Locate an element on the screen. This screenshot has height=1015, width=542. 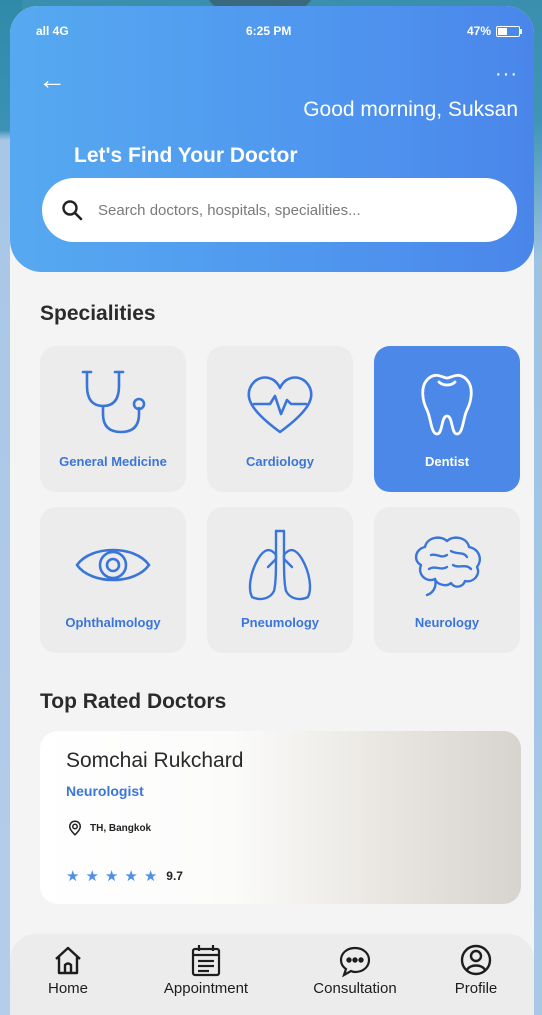
doctor-speciality: Neurologist is located at coordinates (105, 791).